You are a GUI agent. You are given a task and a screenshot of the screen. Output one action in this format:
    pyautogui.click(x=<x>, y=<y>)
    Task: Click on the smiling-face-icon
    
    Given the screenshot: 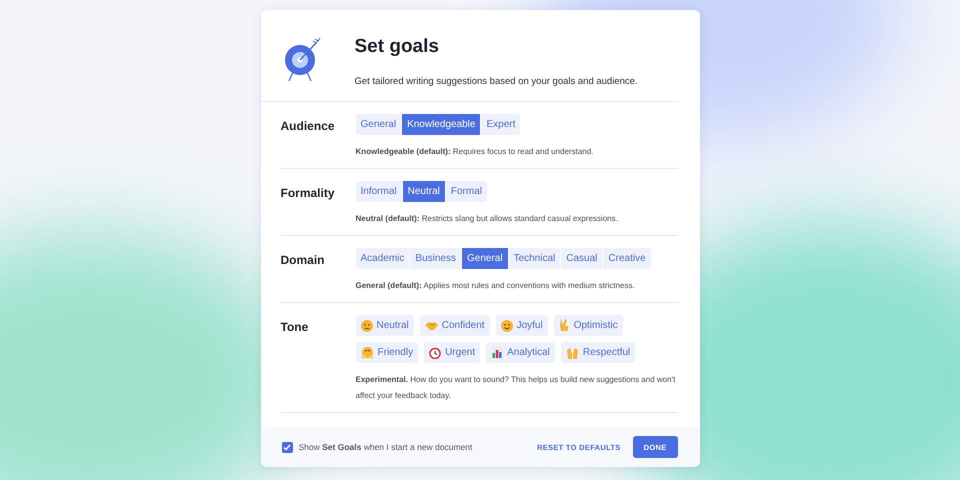 What is the action you would take?
    pyautogui.click(x=506, y=326)
    